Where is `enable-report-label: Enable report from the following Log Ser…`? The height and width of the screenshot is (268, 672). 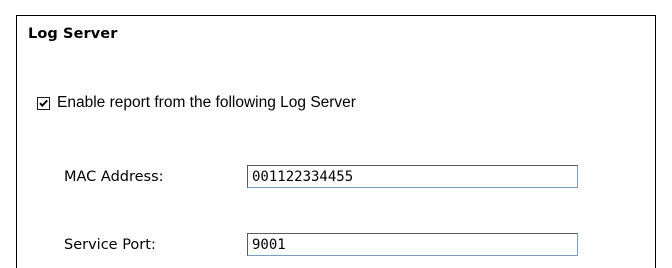 enable-report-label: Enable report from the following Log Ser… is located at coordinates (206, 102).